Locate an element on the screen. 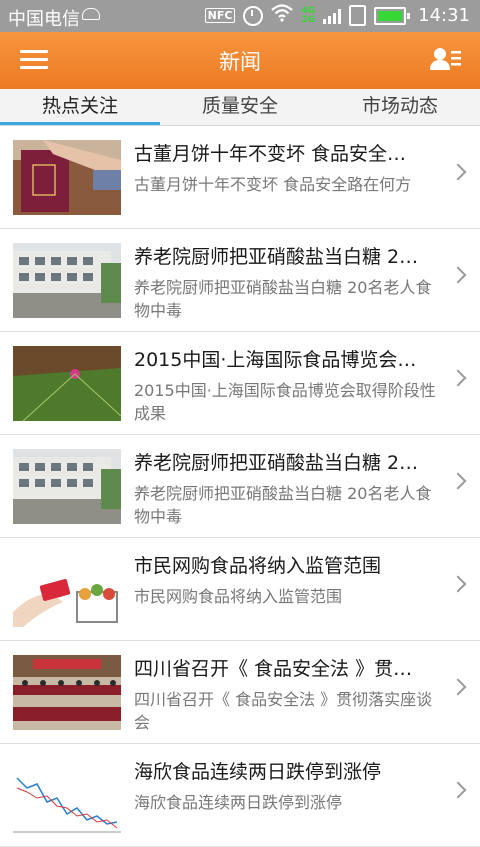 This screenshot has height=847, width=480. status-bar: 中国电信 NFC 4G 2G 14:31 is located at coordinates (240, 16).